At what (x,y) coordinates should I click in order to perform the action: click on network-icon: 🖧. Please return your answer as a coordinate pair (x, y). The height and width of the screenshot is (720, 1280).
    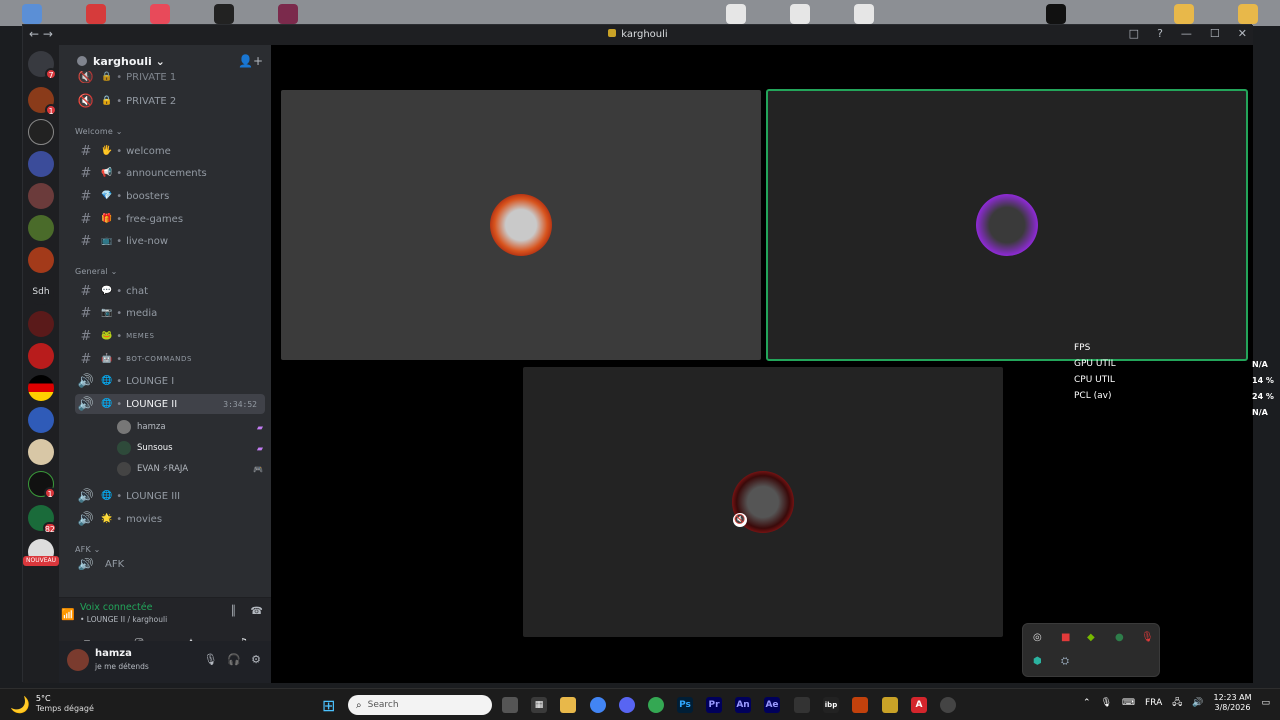
    Looking at the image, I should click on (1177, 703).